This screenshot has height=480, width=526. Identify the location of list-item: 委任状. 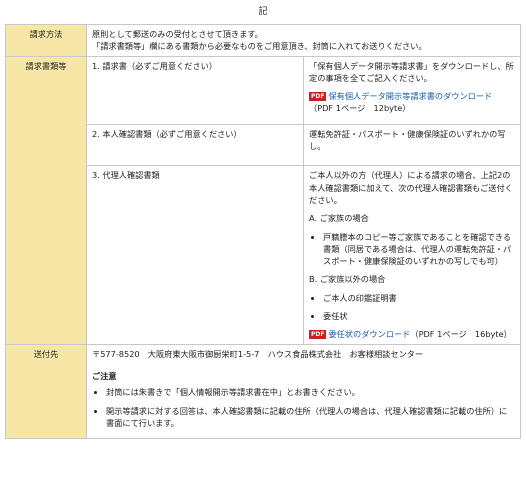
(419, 316).